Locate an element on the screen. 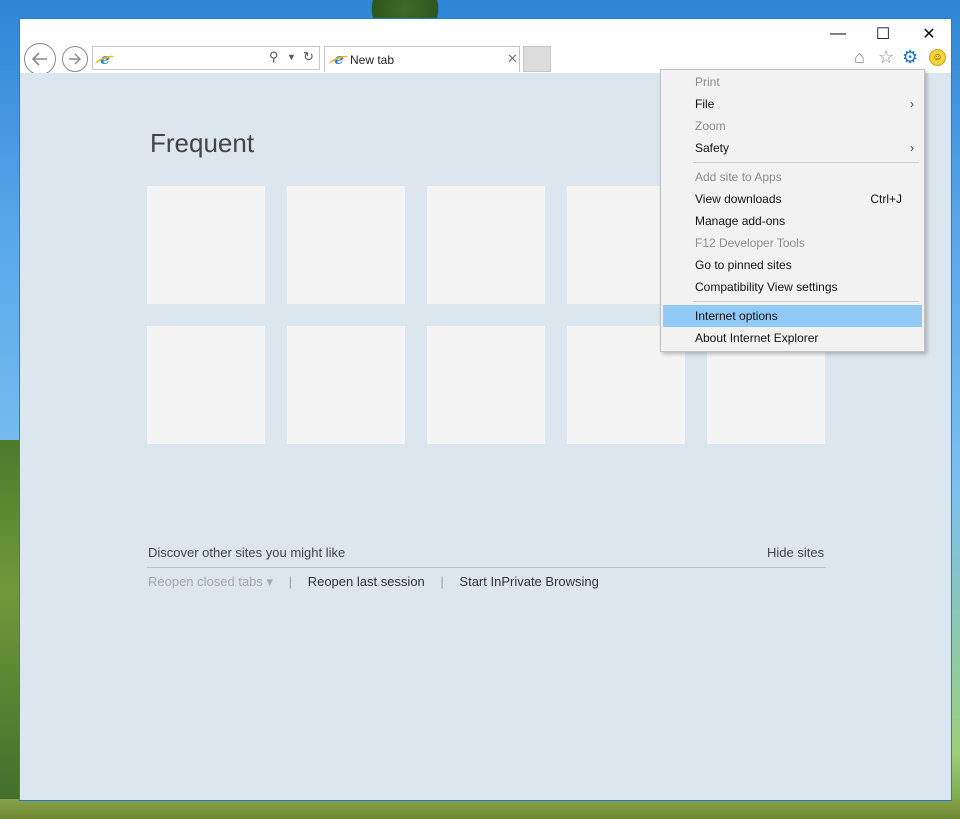  forward-button is located at coordinates (75, 59).